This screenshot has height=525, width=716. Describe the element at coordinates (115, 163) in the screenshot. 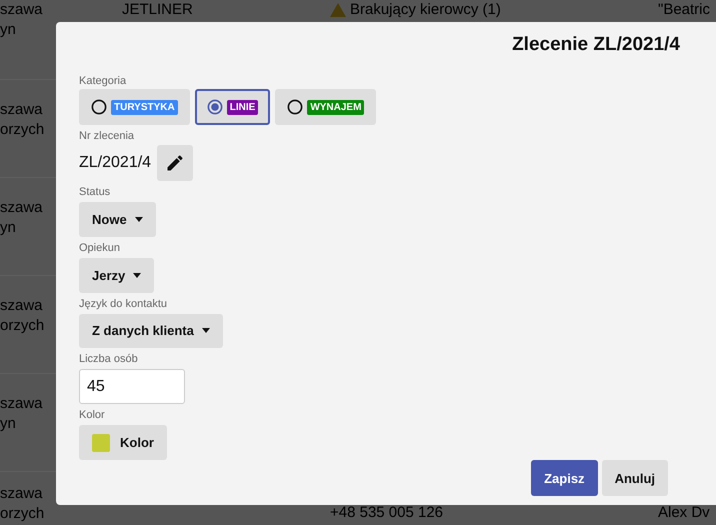

I see `order-number: ZL/2021/4` at that location.